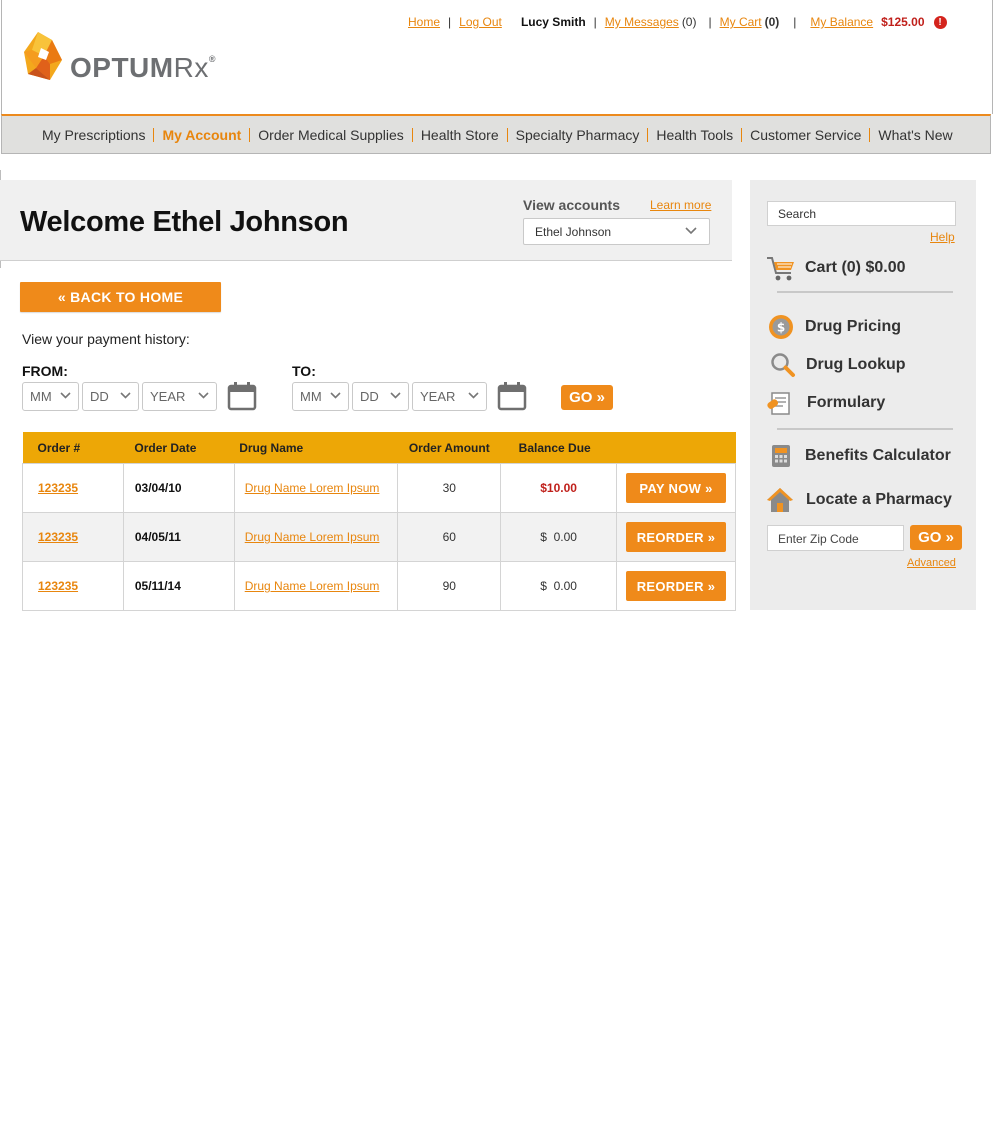  What do you see at coordinates (855, 267) in the screenshot?
I see `cart-summary: Cart (0) $0.00` at bounding box center [855, 267].